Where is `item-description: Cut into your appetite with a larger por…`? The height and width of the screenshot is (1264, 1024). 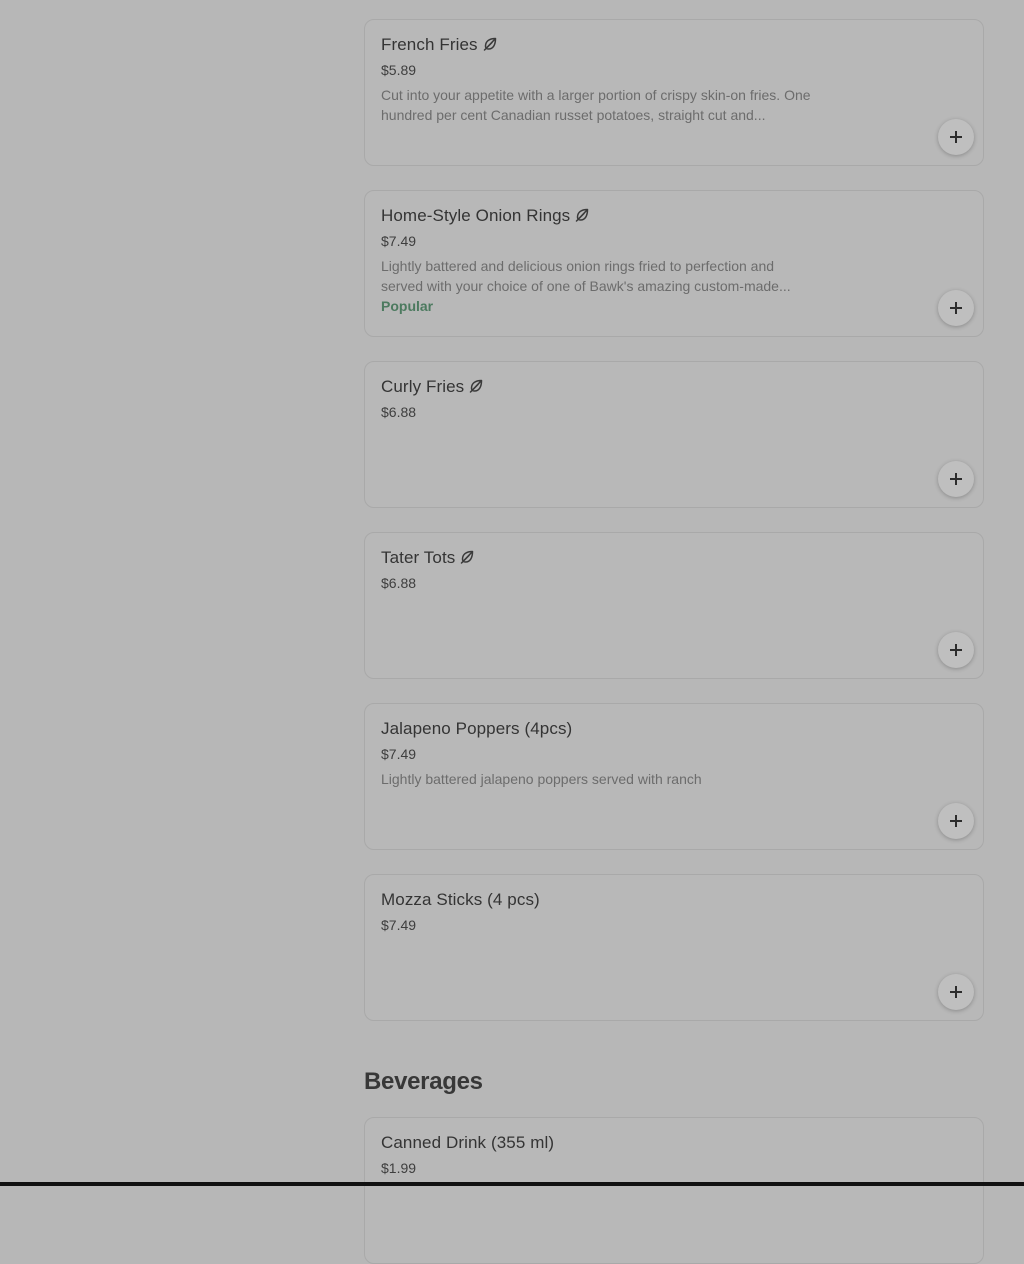
item-description: Cut into your appetite with a larger por… is located at coordinates (596, 105).